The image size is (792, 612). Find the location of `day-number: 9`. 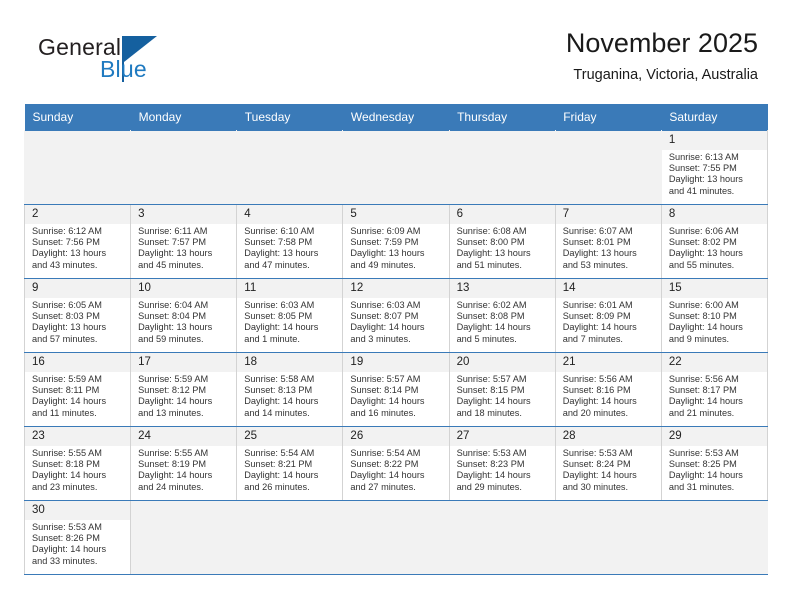

day-number: 9 is located at coordinates (78, 288).